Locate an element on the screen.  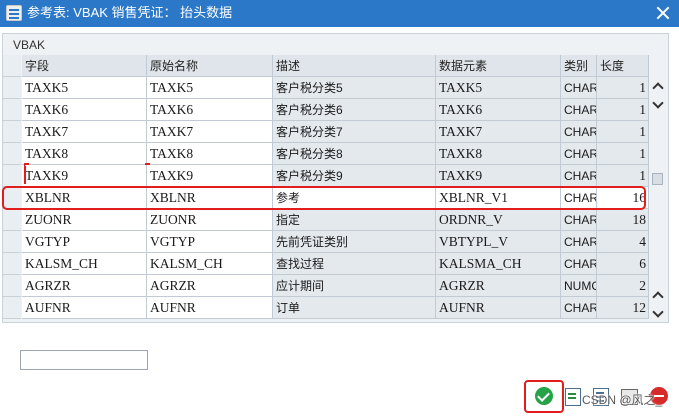
cell-data-element: KALSMA_CH is located at coordinates (498, 264).